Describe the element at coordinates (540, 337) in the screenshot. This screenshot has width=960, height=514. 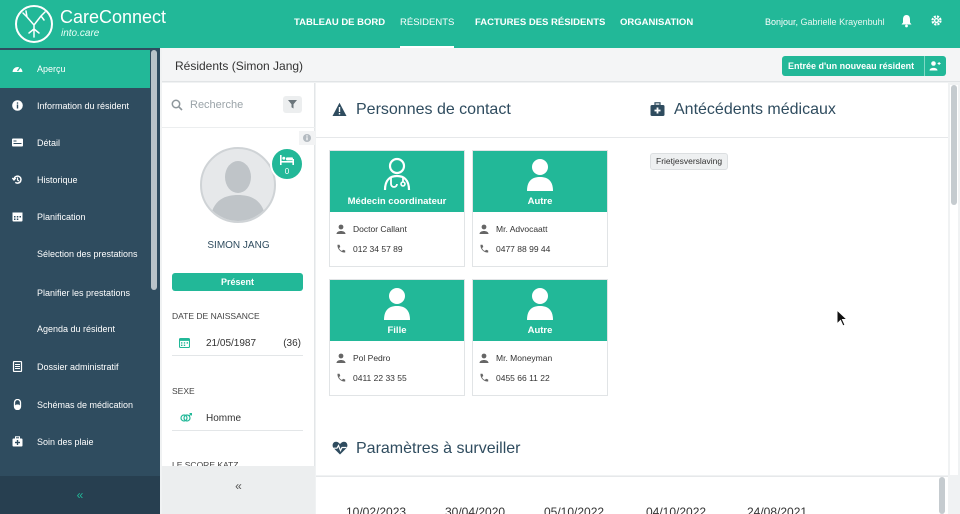
I see `contact-card: Autre Mr. Moneyman 0455 66 11 22` at that location.